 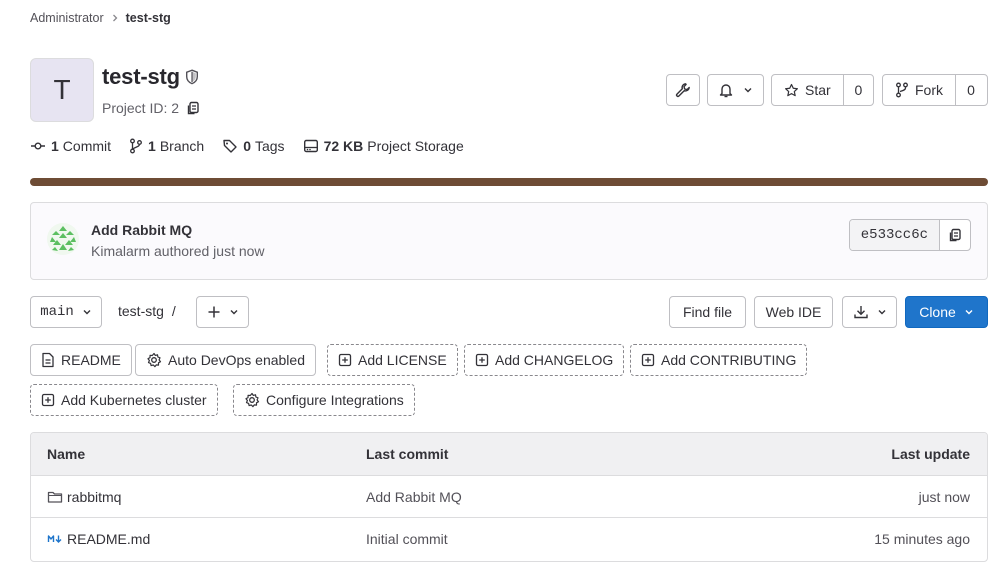 What do you see at coordinates (87, 146) in the screenshot?
I see `commits-label: Commit` at bounding box center [87, 146].